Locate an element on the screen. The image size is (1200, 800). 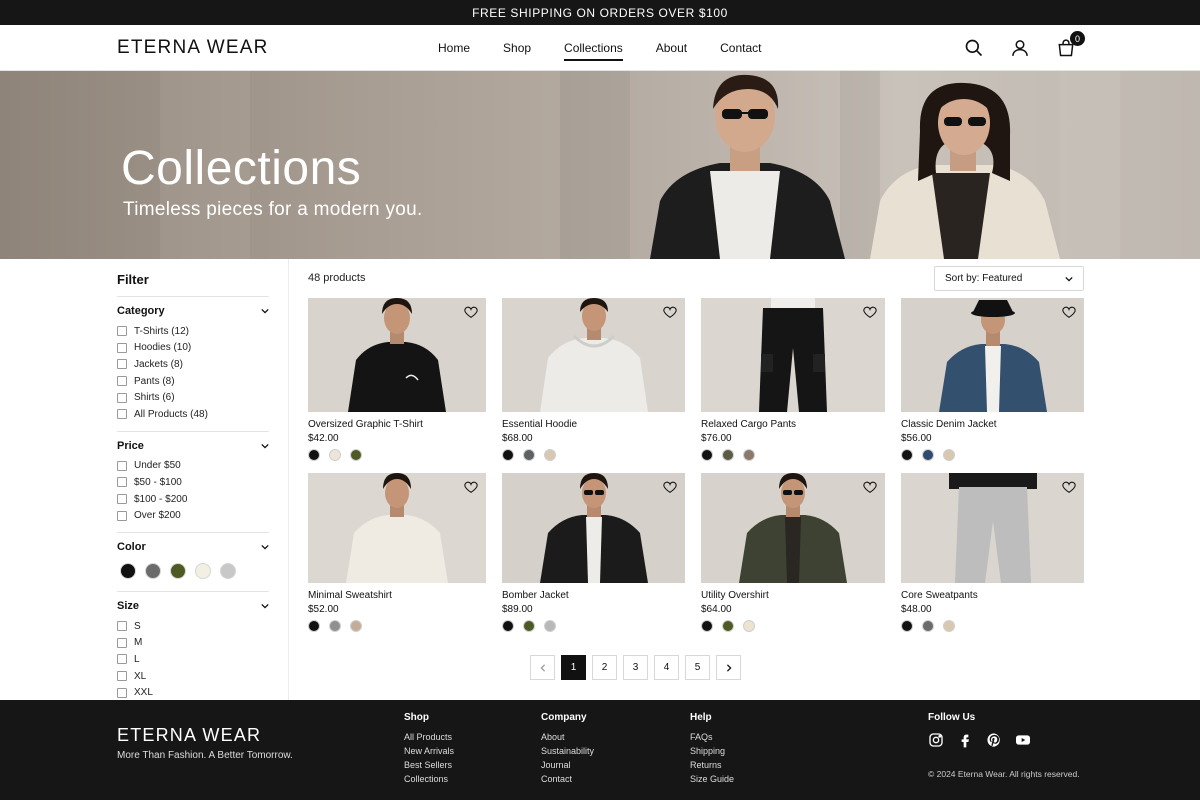
color-swatch-cream is located at coordinates (203, 570).